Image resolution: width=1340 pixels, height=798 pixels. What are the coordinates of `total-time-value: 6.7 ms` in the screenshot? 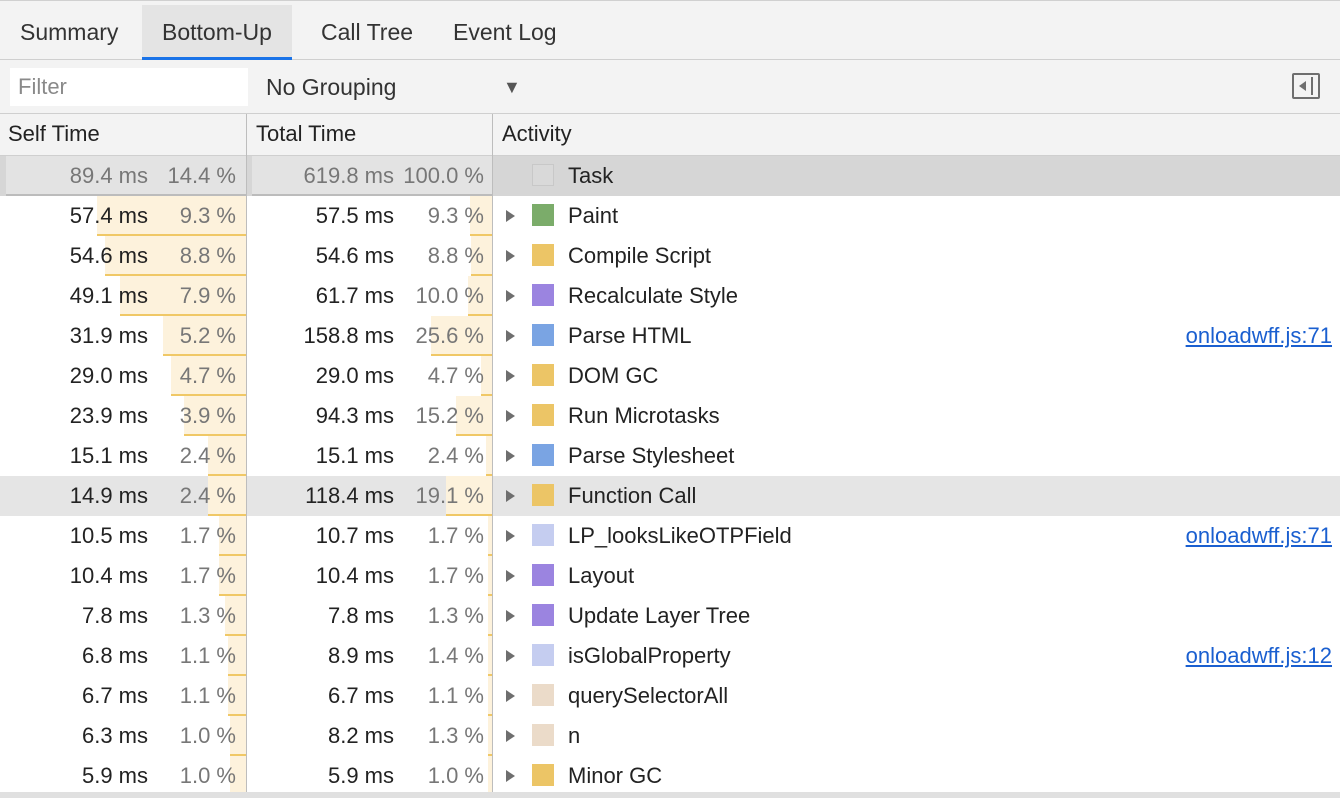 It's located at (360, 695).